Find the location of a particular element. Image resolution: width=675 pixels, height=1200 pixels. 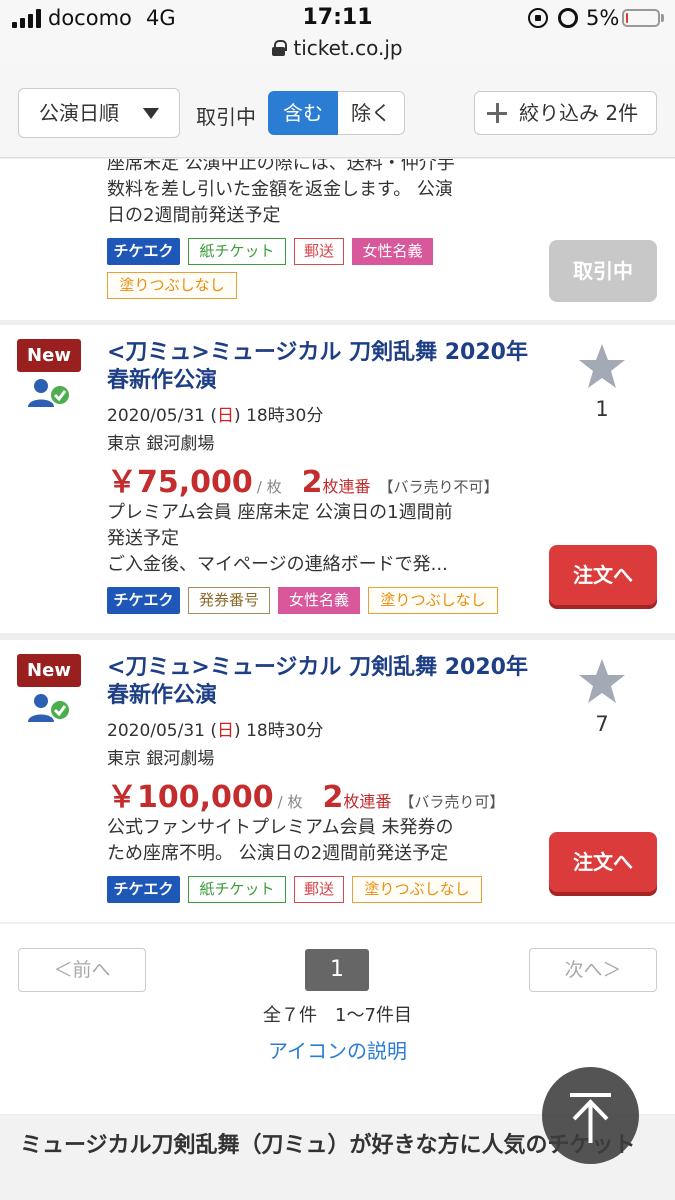

alarm-icon is located at coordinates (568, 18).